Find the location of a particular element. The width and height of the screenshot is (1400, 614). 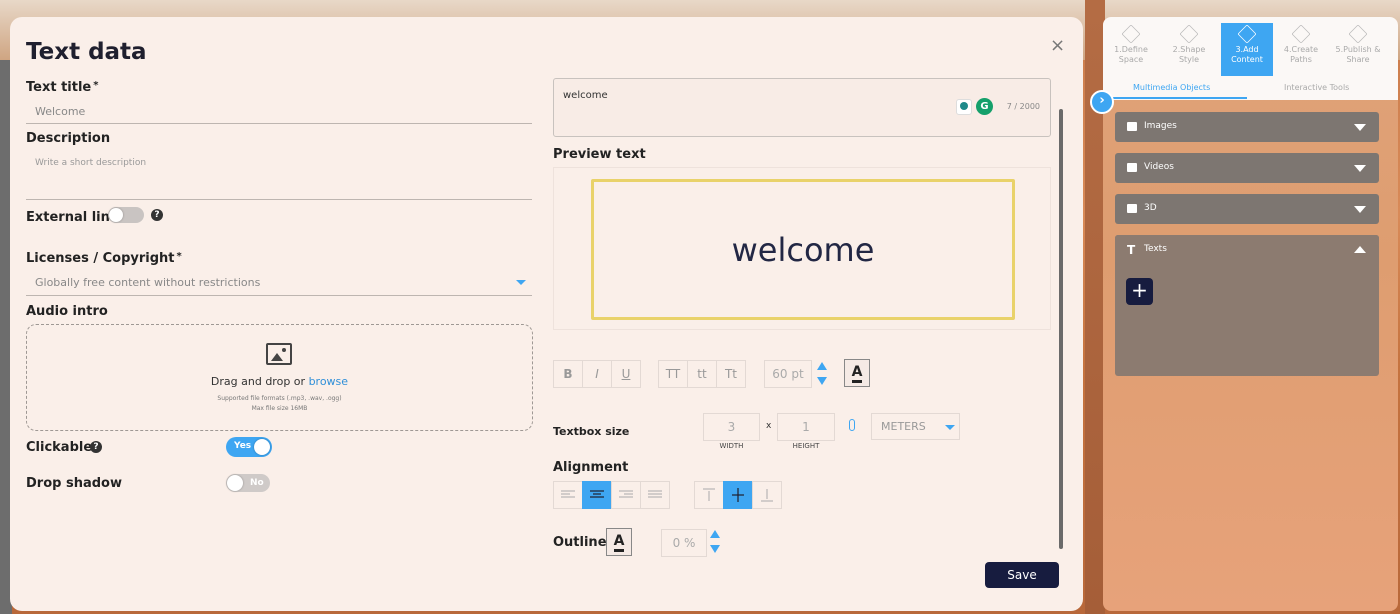

step-publish-share: 5.Publish & Share is located at coordinates (1358, 49).